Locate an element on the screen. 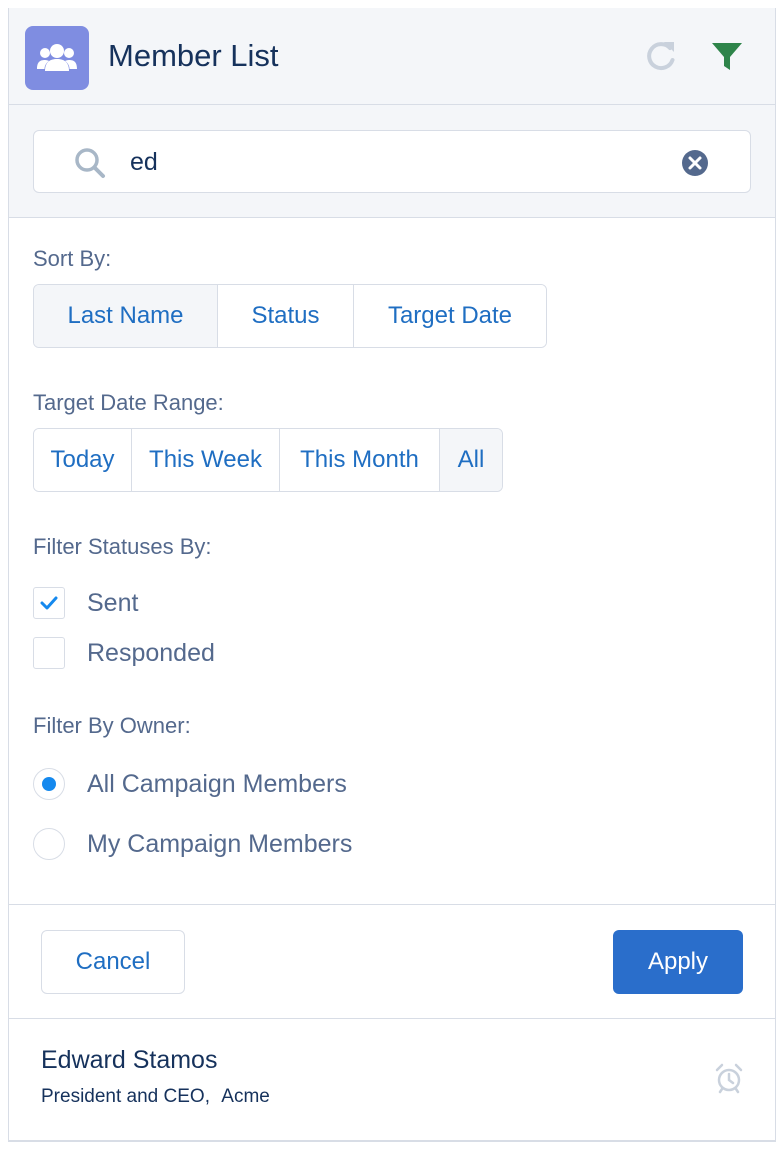 The image size is (784, 1150). member-subtitle: President and CEO, Acme is located at coordinates (155, 1097).